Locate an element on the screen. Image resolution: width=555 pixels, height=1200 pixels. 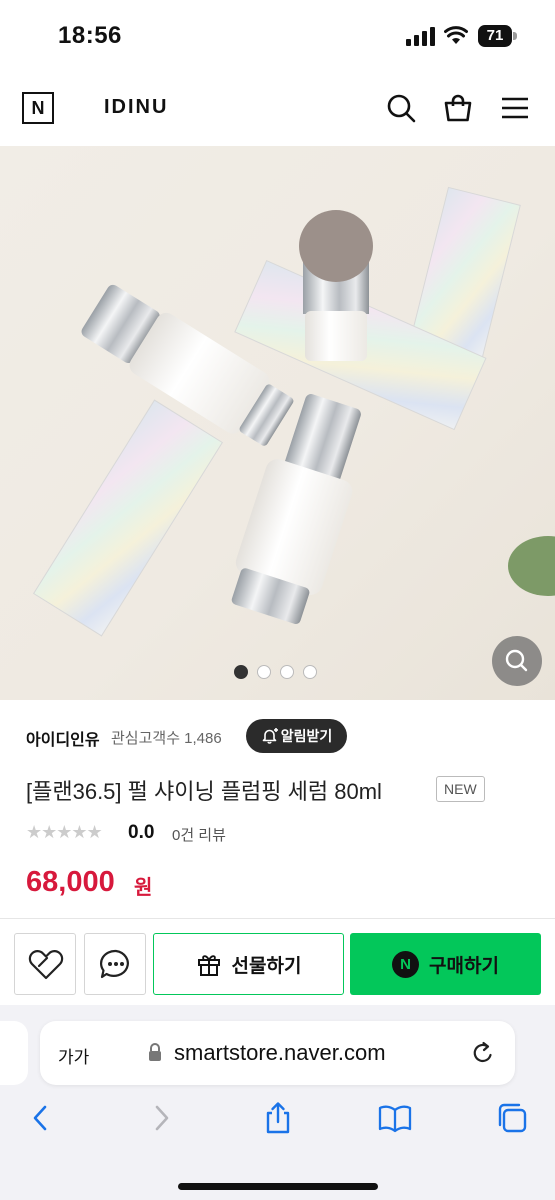
bell-plus-icon is located at coordinates (270, 736).